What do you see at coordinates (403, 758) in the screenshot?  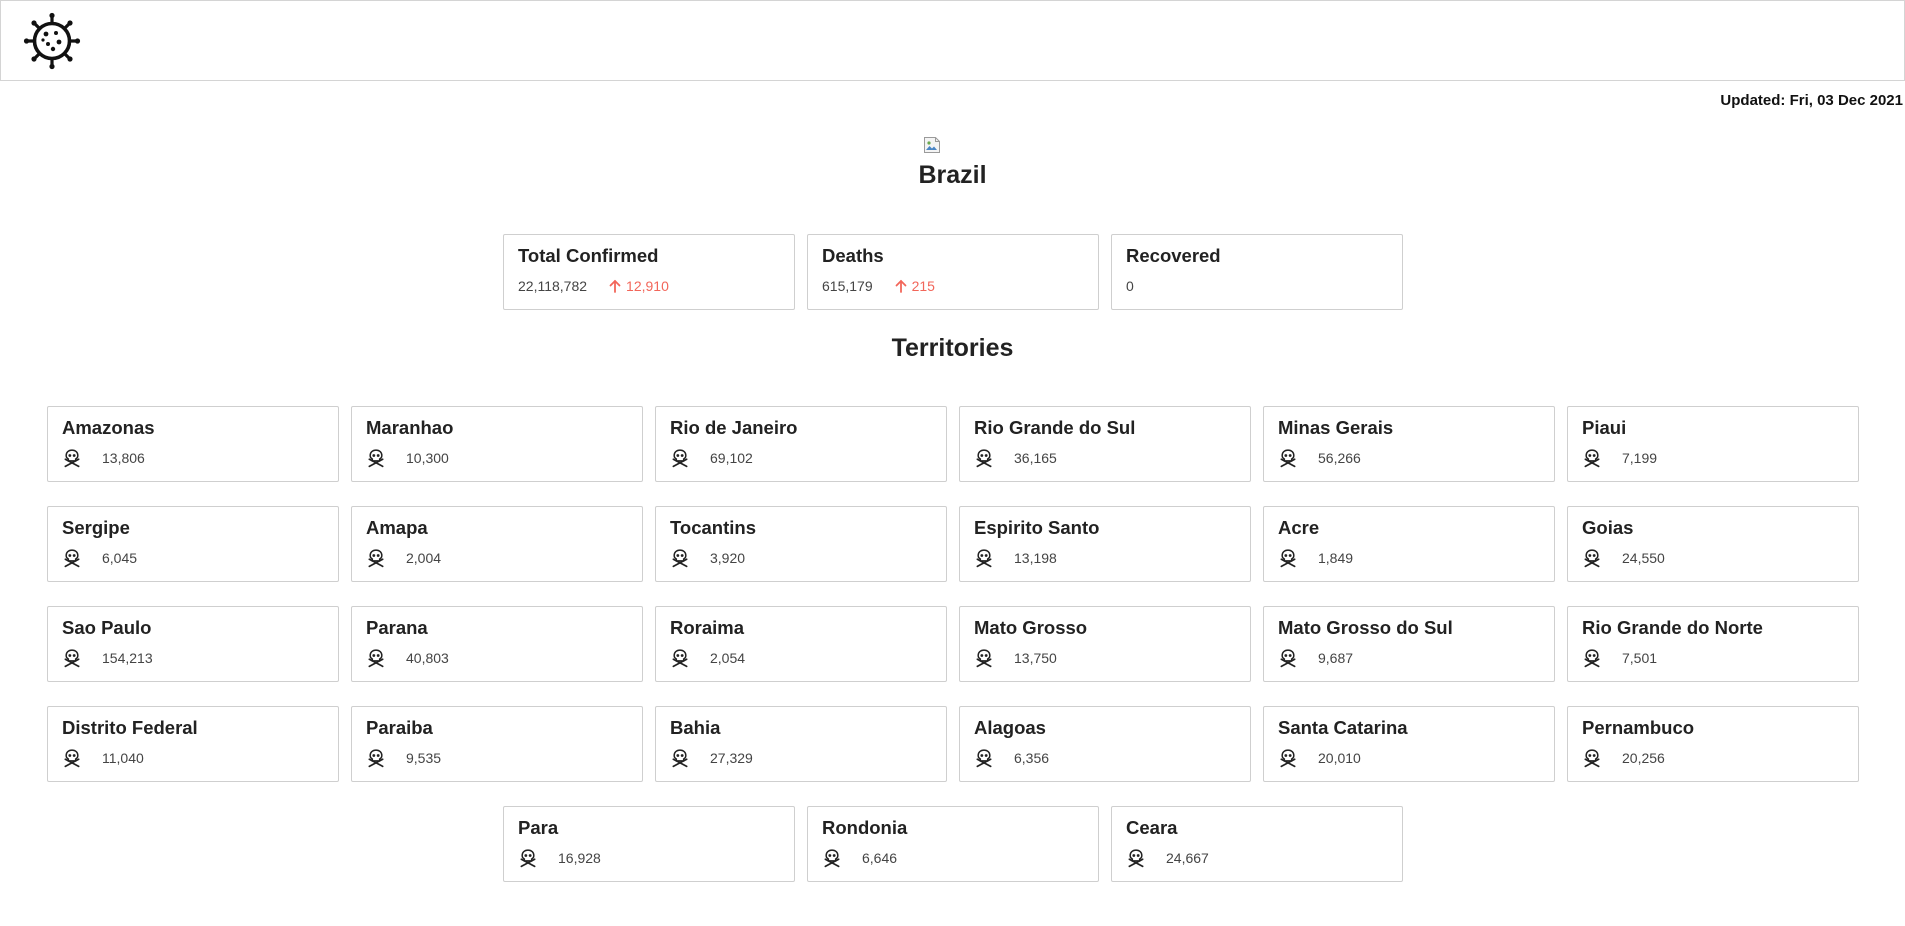 I see `territory-deaths-row: 9,535` at bounding box center [403, 758].